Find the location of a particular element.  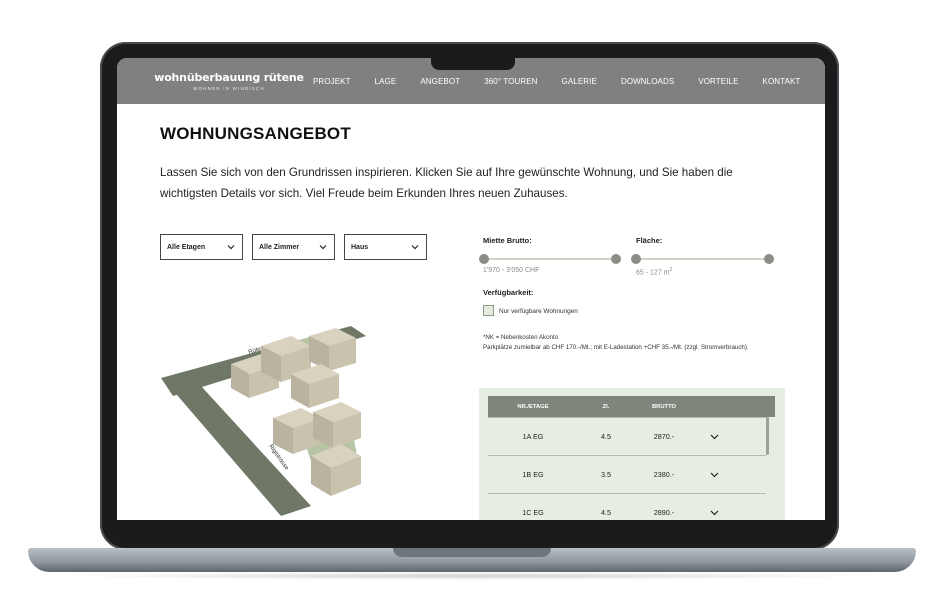

miete-slider-label: Miette Brutto: is located at coordinates (507, 240).